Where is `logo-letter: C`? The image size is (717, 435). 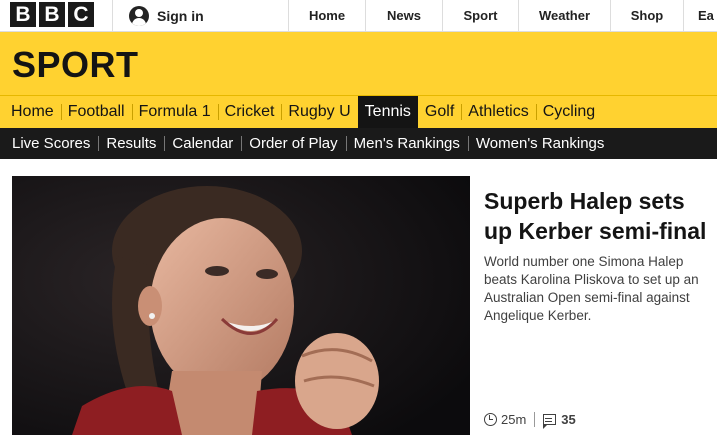
logo-letter: C is located at coordinates (81, 14).